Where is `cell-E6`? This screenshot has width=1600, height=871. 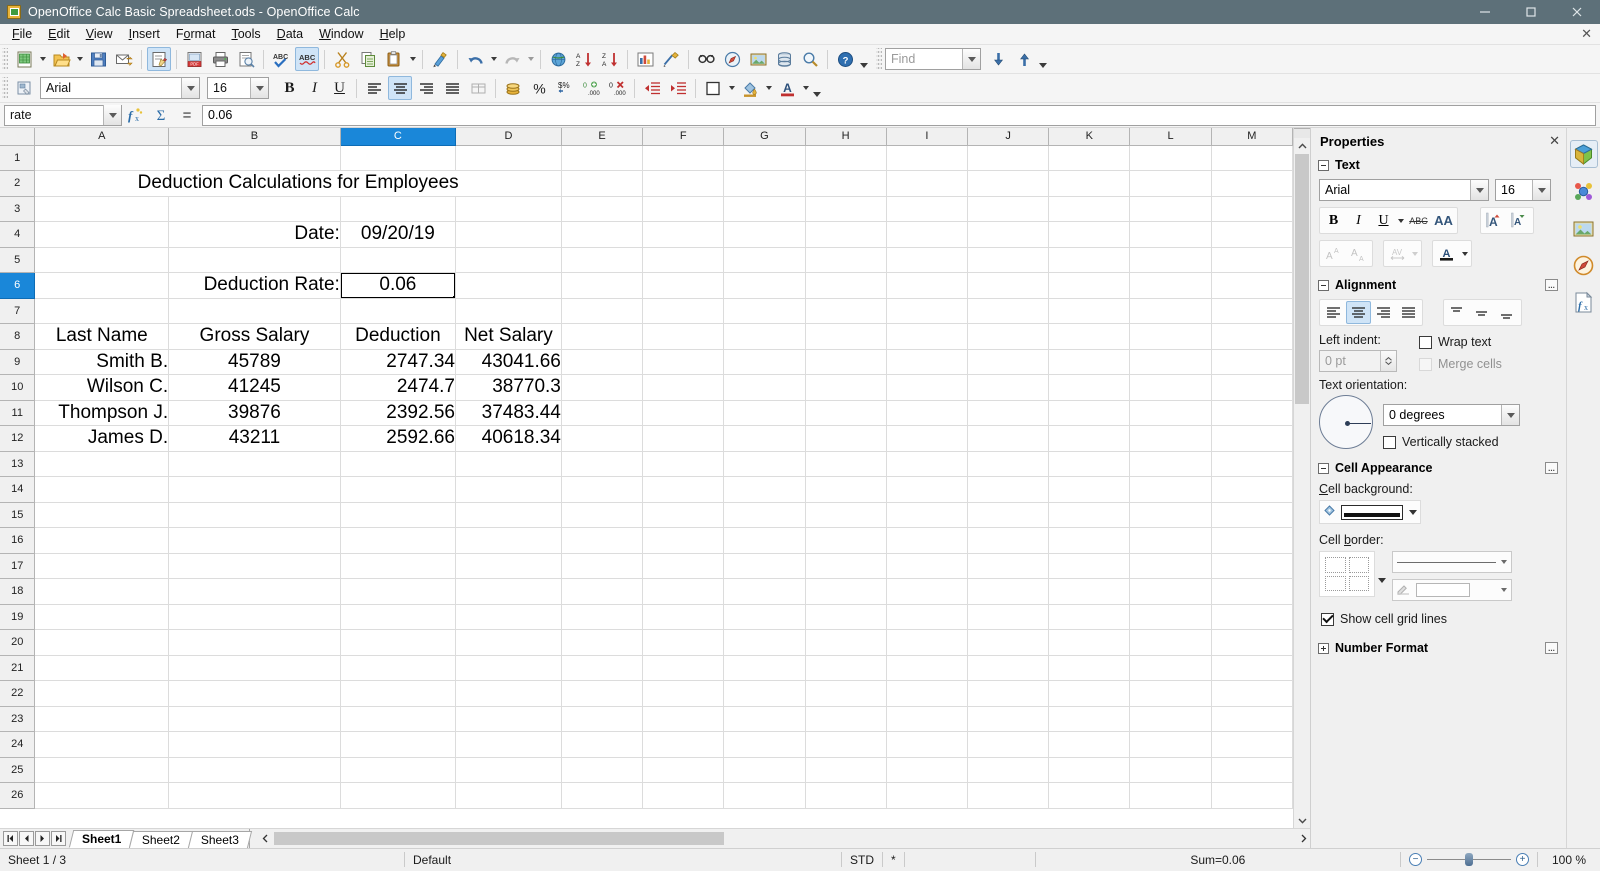 cell-E6 is located at coordinates (602, 285).